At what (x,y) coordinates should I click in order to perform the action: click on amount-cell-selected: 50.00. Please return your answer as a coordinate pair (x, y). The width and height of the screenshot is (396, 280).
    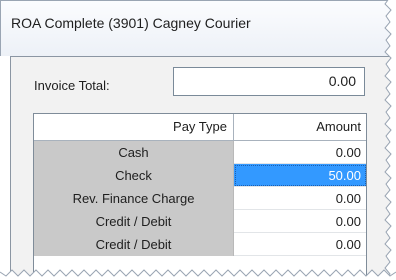
    Looking at the image, I should click on (300, 175).